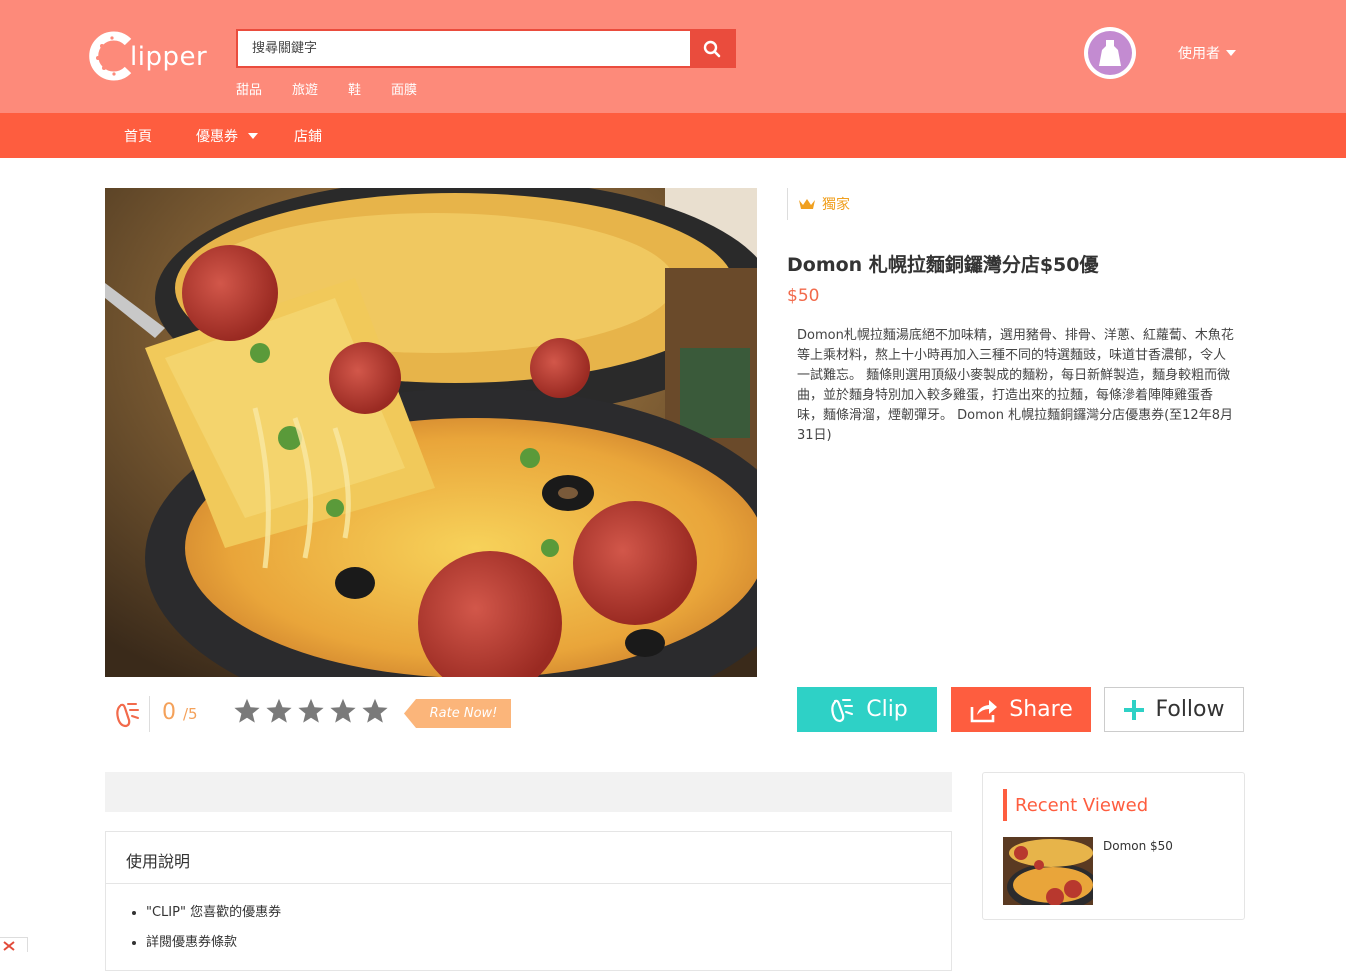 This screenshot has height=971, width=1346. I want to click on user-menu: 使用者, so click(1207, 53).